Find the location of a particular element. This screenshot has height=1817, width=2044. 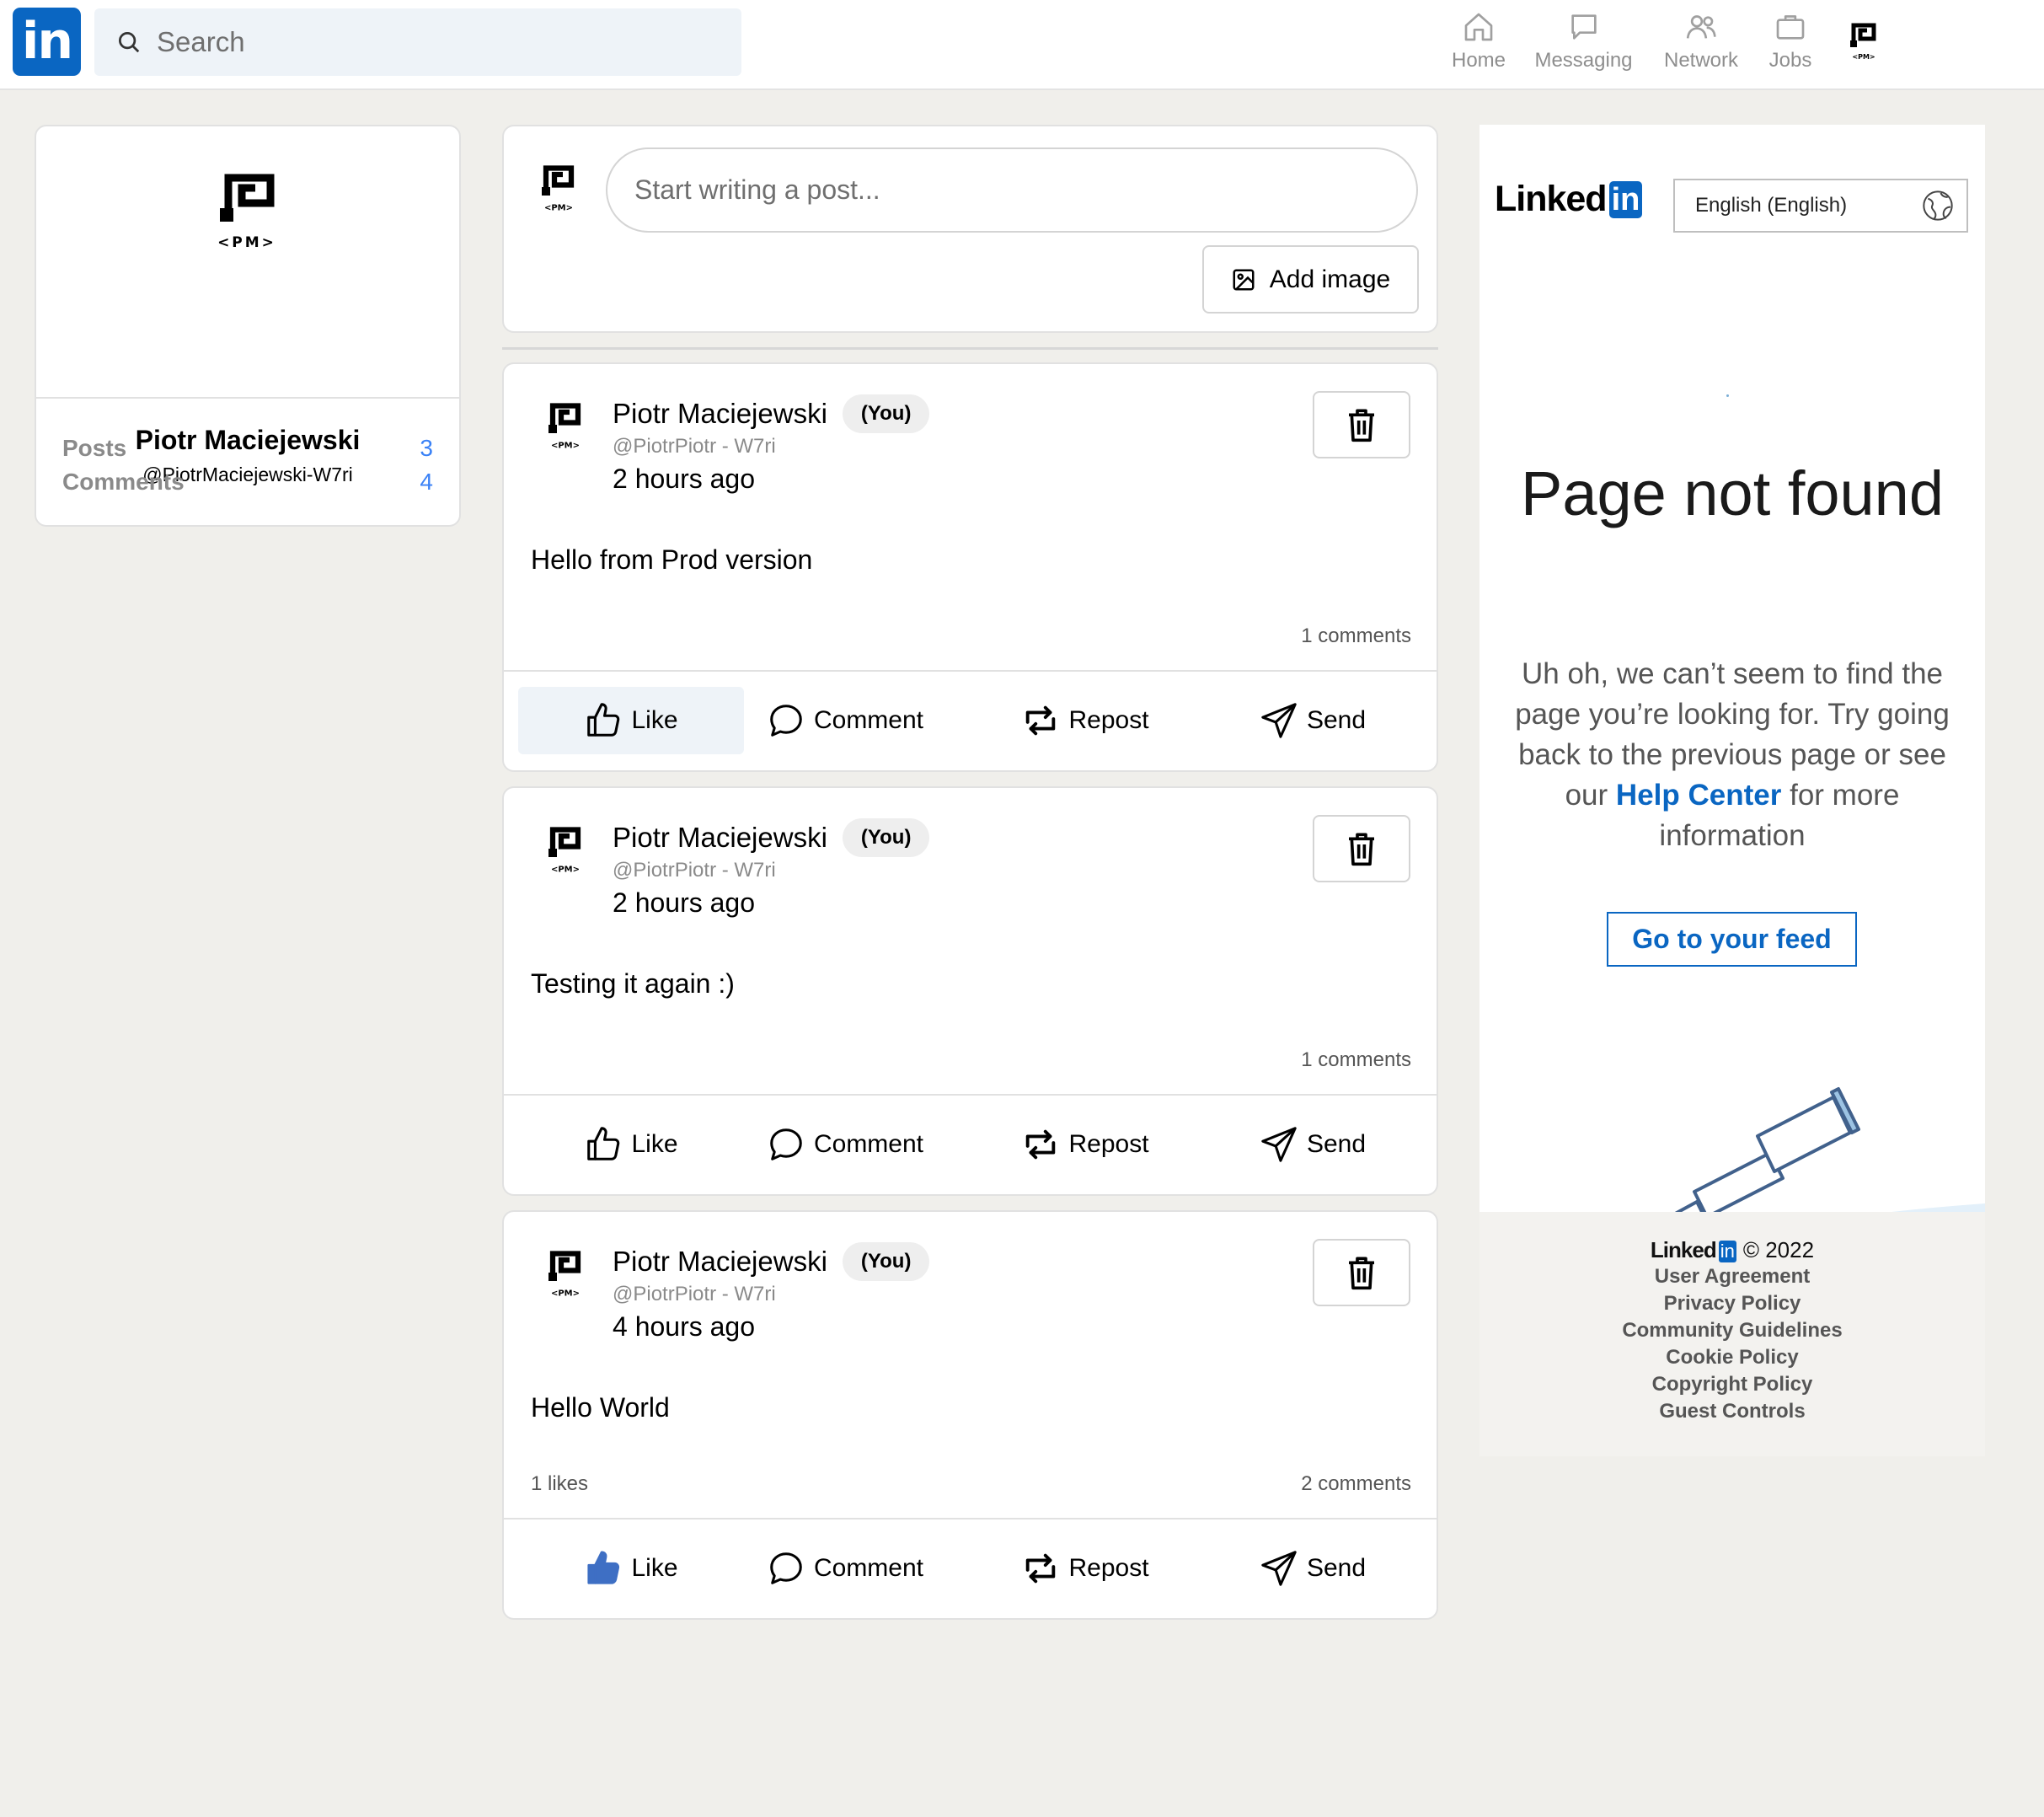

nav-messaging: Messaging is located at coordinates (1583, 44).